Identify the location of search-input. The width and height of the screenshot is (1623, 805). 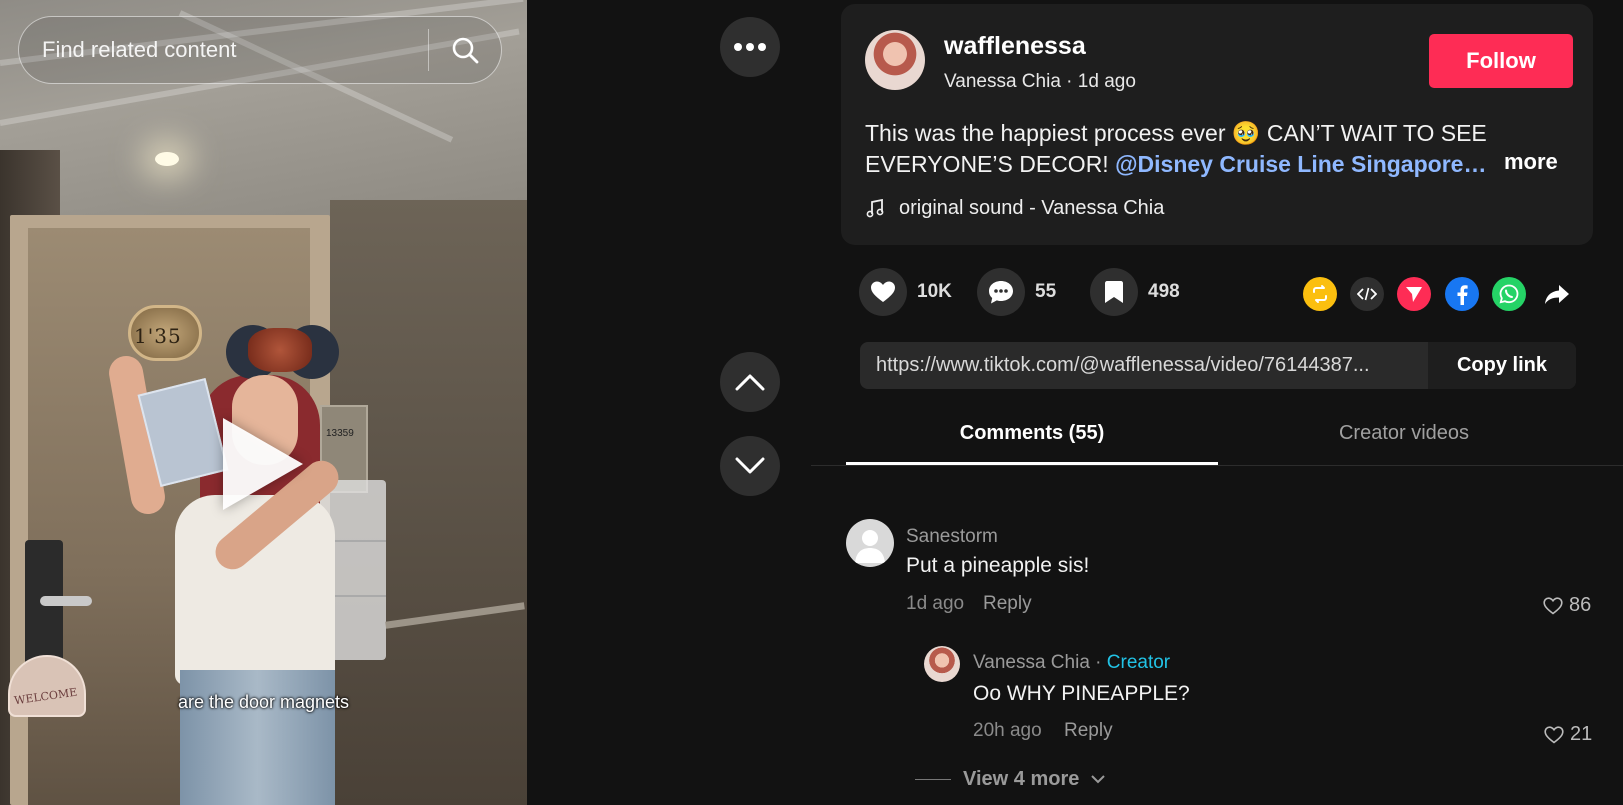
(223, 50).